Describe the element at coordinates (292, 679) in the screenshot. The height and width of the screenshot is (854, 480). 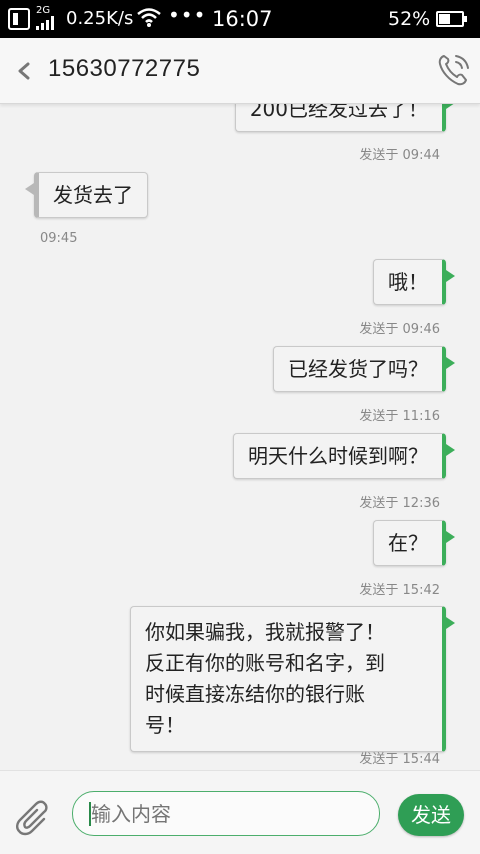
I see `message-bubble-sent: 你如果骗我，我就报警了！ 反正有你的账号和名字，到 时候直接冻结你的银行账 号！` at that location.